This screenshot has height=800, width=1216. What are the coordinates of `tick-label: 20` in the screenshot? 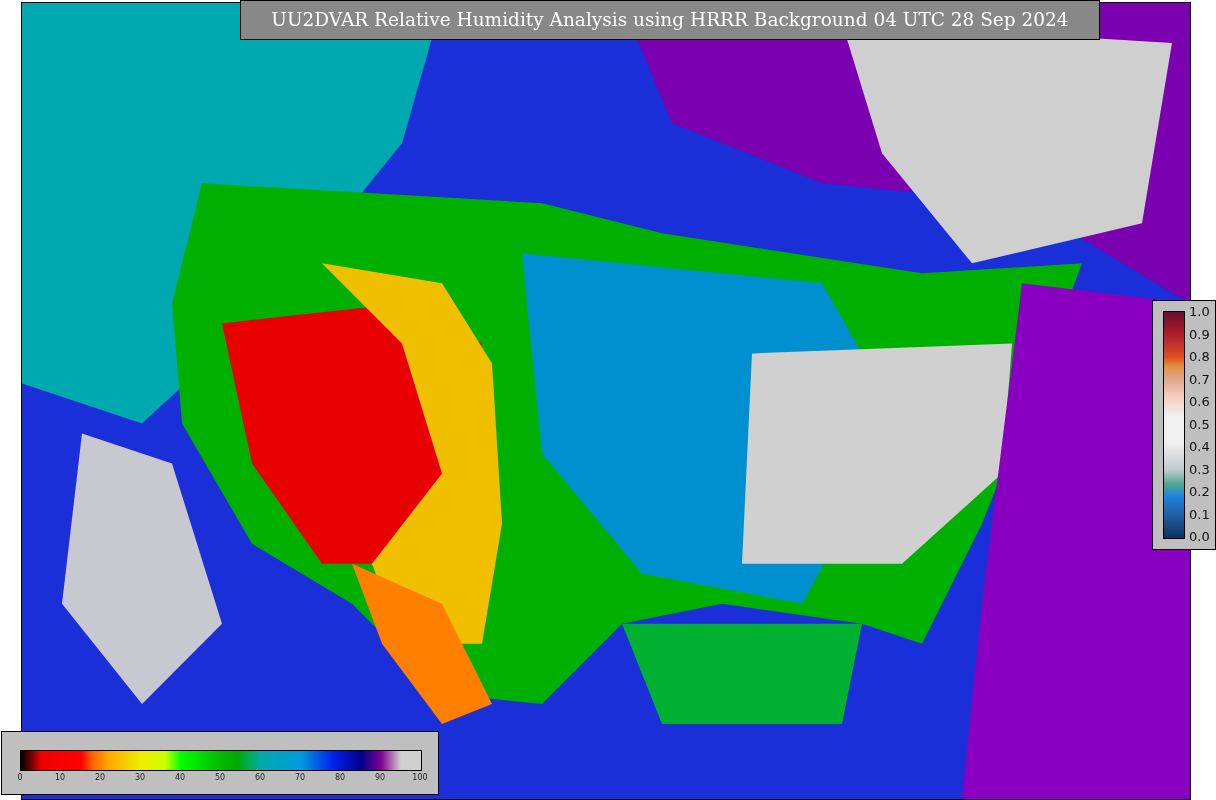 It's located at (100, 777).